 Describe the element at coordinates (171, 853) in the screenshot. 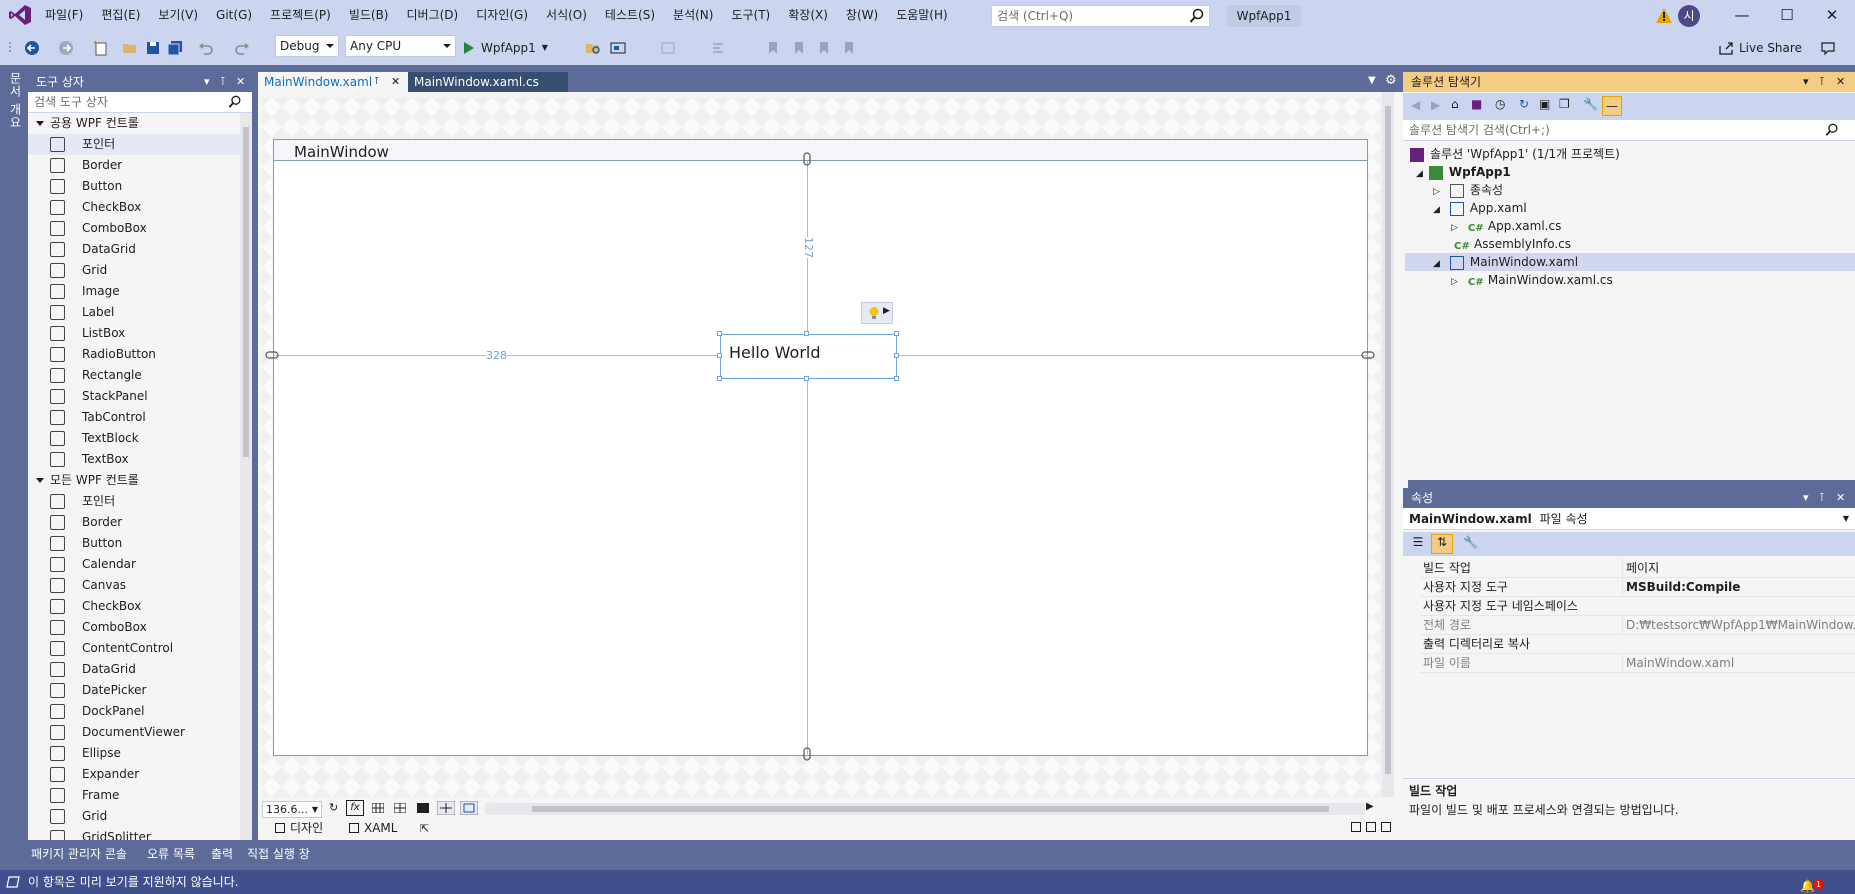

I see `tab-error-list: 오류 목록` at that location.